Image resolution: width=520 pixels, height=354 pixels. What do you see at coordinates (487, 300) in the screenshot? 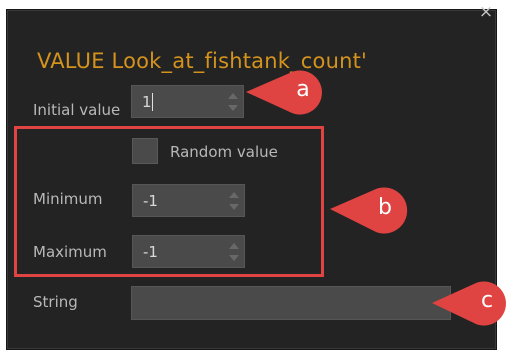
I see `callout-c-letter: c` at bounding box center [487, 300].